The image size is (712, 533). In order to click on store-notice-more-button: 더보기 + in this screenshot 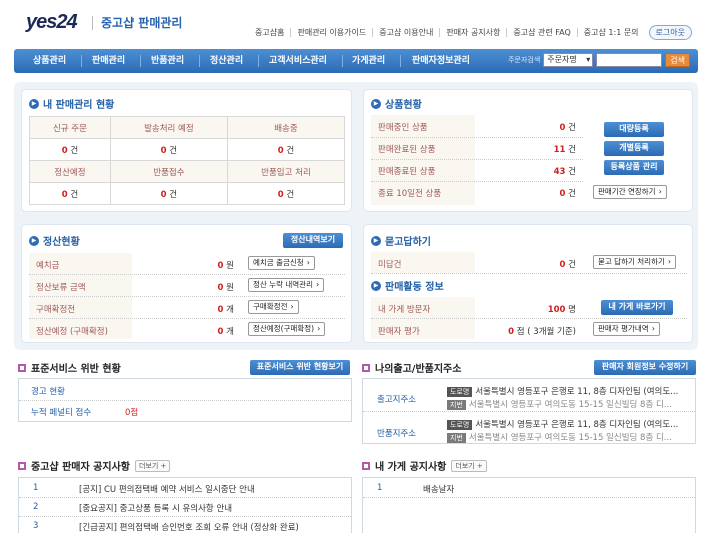, I will do `click(469, 465)`.